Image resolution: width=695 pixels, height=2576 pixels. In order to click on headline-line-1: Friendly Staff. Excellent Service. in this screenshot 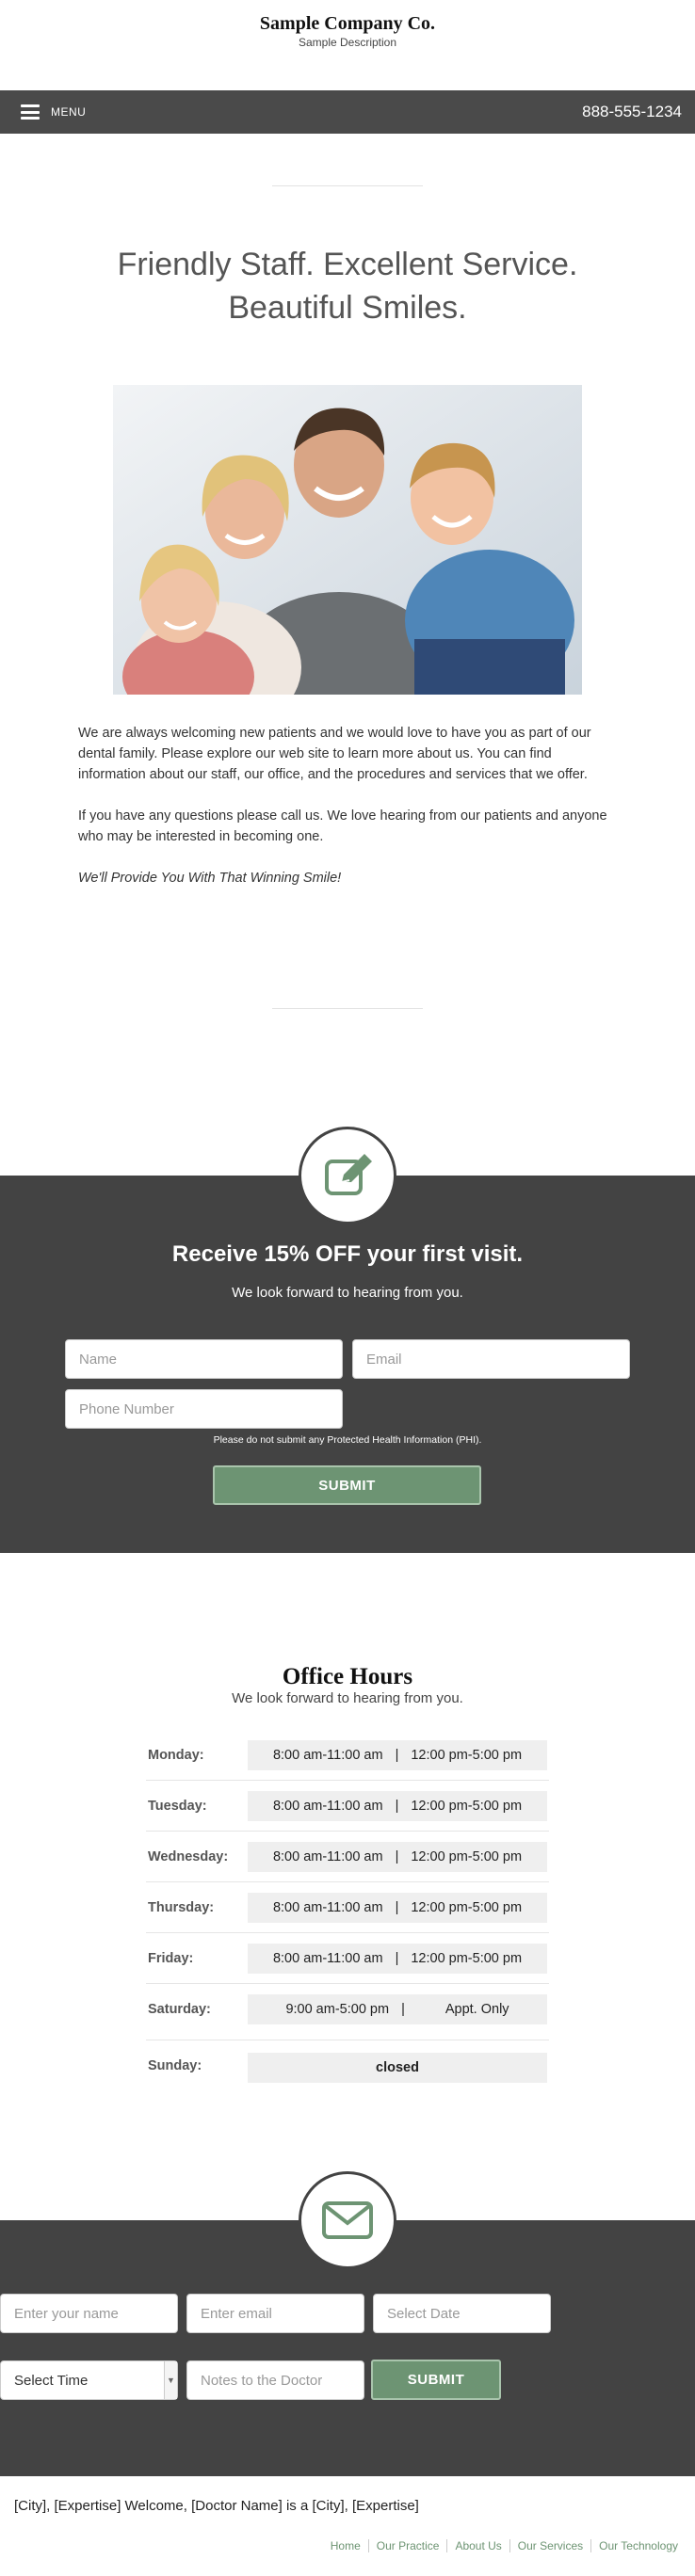, I will do `click(347, 264)`.